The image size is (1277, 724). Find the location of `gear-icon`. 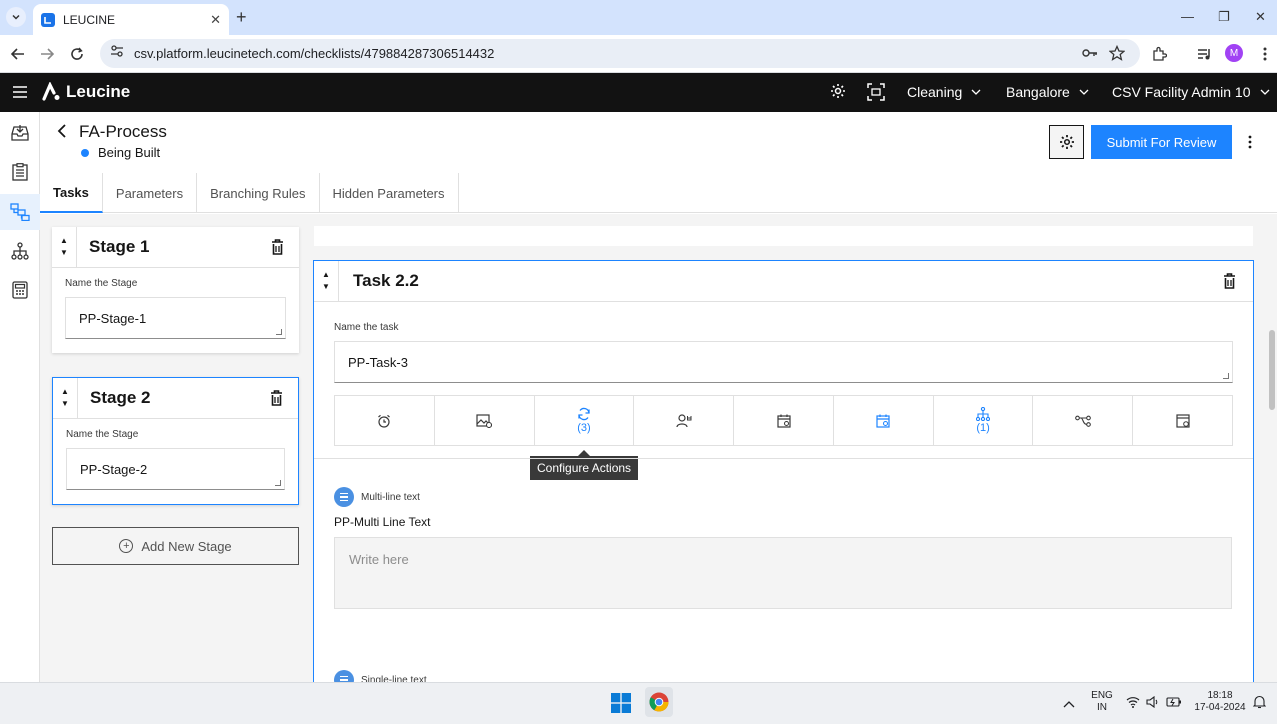

gear-icon is located at coordinates (1066, 142).